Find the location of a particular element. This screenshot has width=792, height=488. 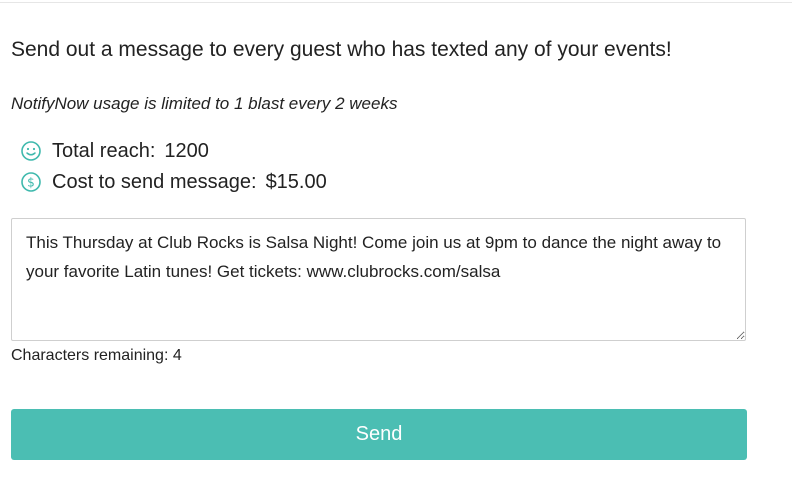

send-button: Send is located at coordinates (379, 434).